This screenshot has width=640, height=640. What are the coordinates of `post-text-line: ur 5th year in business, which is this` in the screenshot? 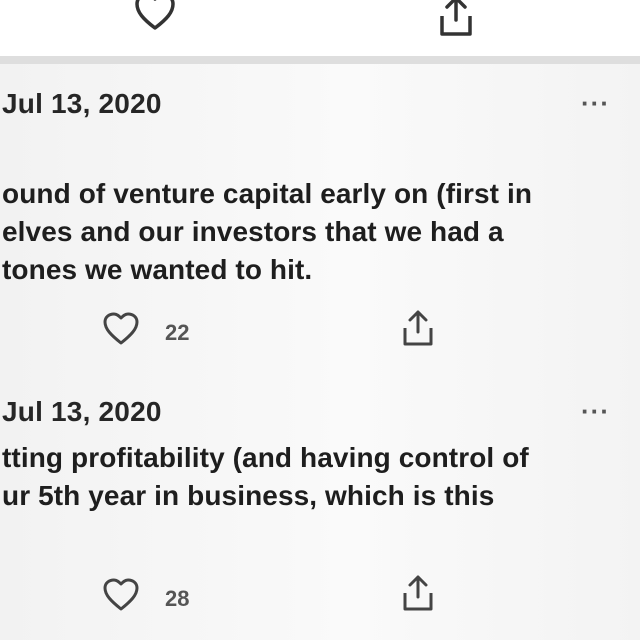 It's located at (248, 495).